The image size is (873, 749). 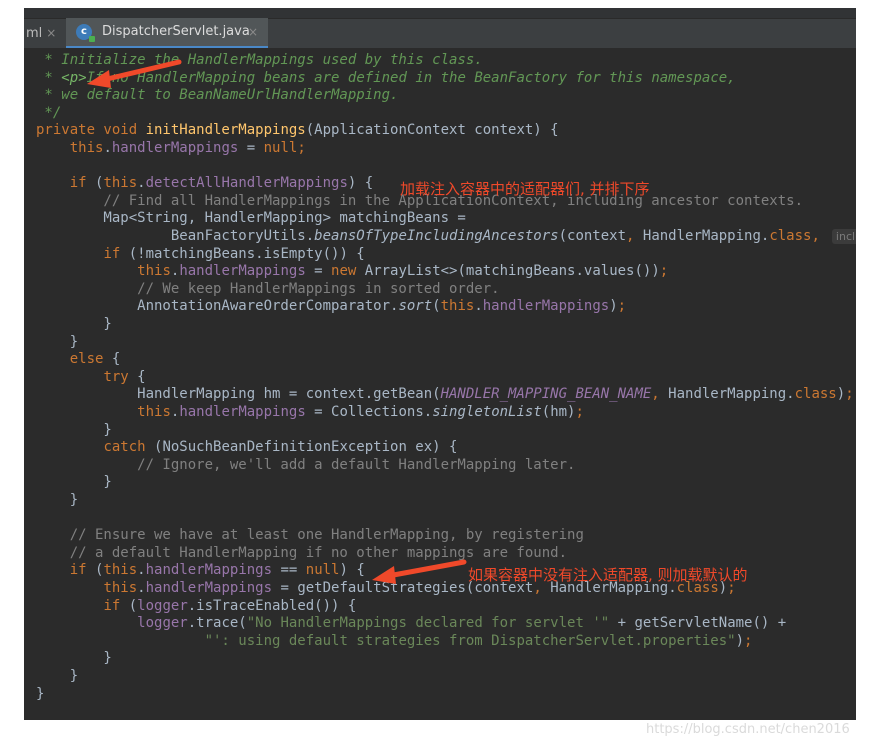 What do you see at coordinates (95, 359) in the screenshot?
I see `code-line: else {` at bounding box center [95, 359].